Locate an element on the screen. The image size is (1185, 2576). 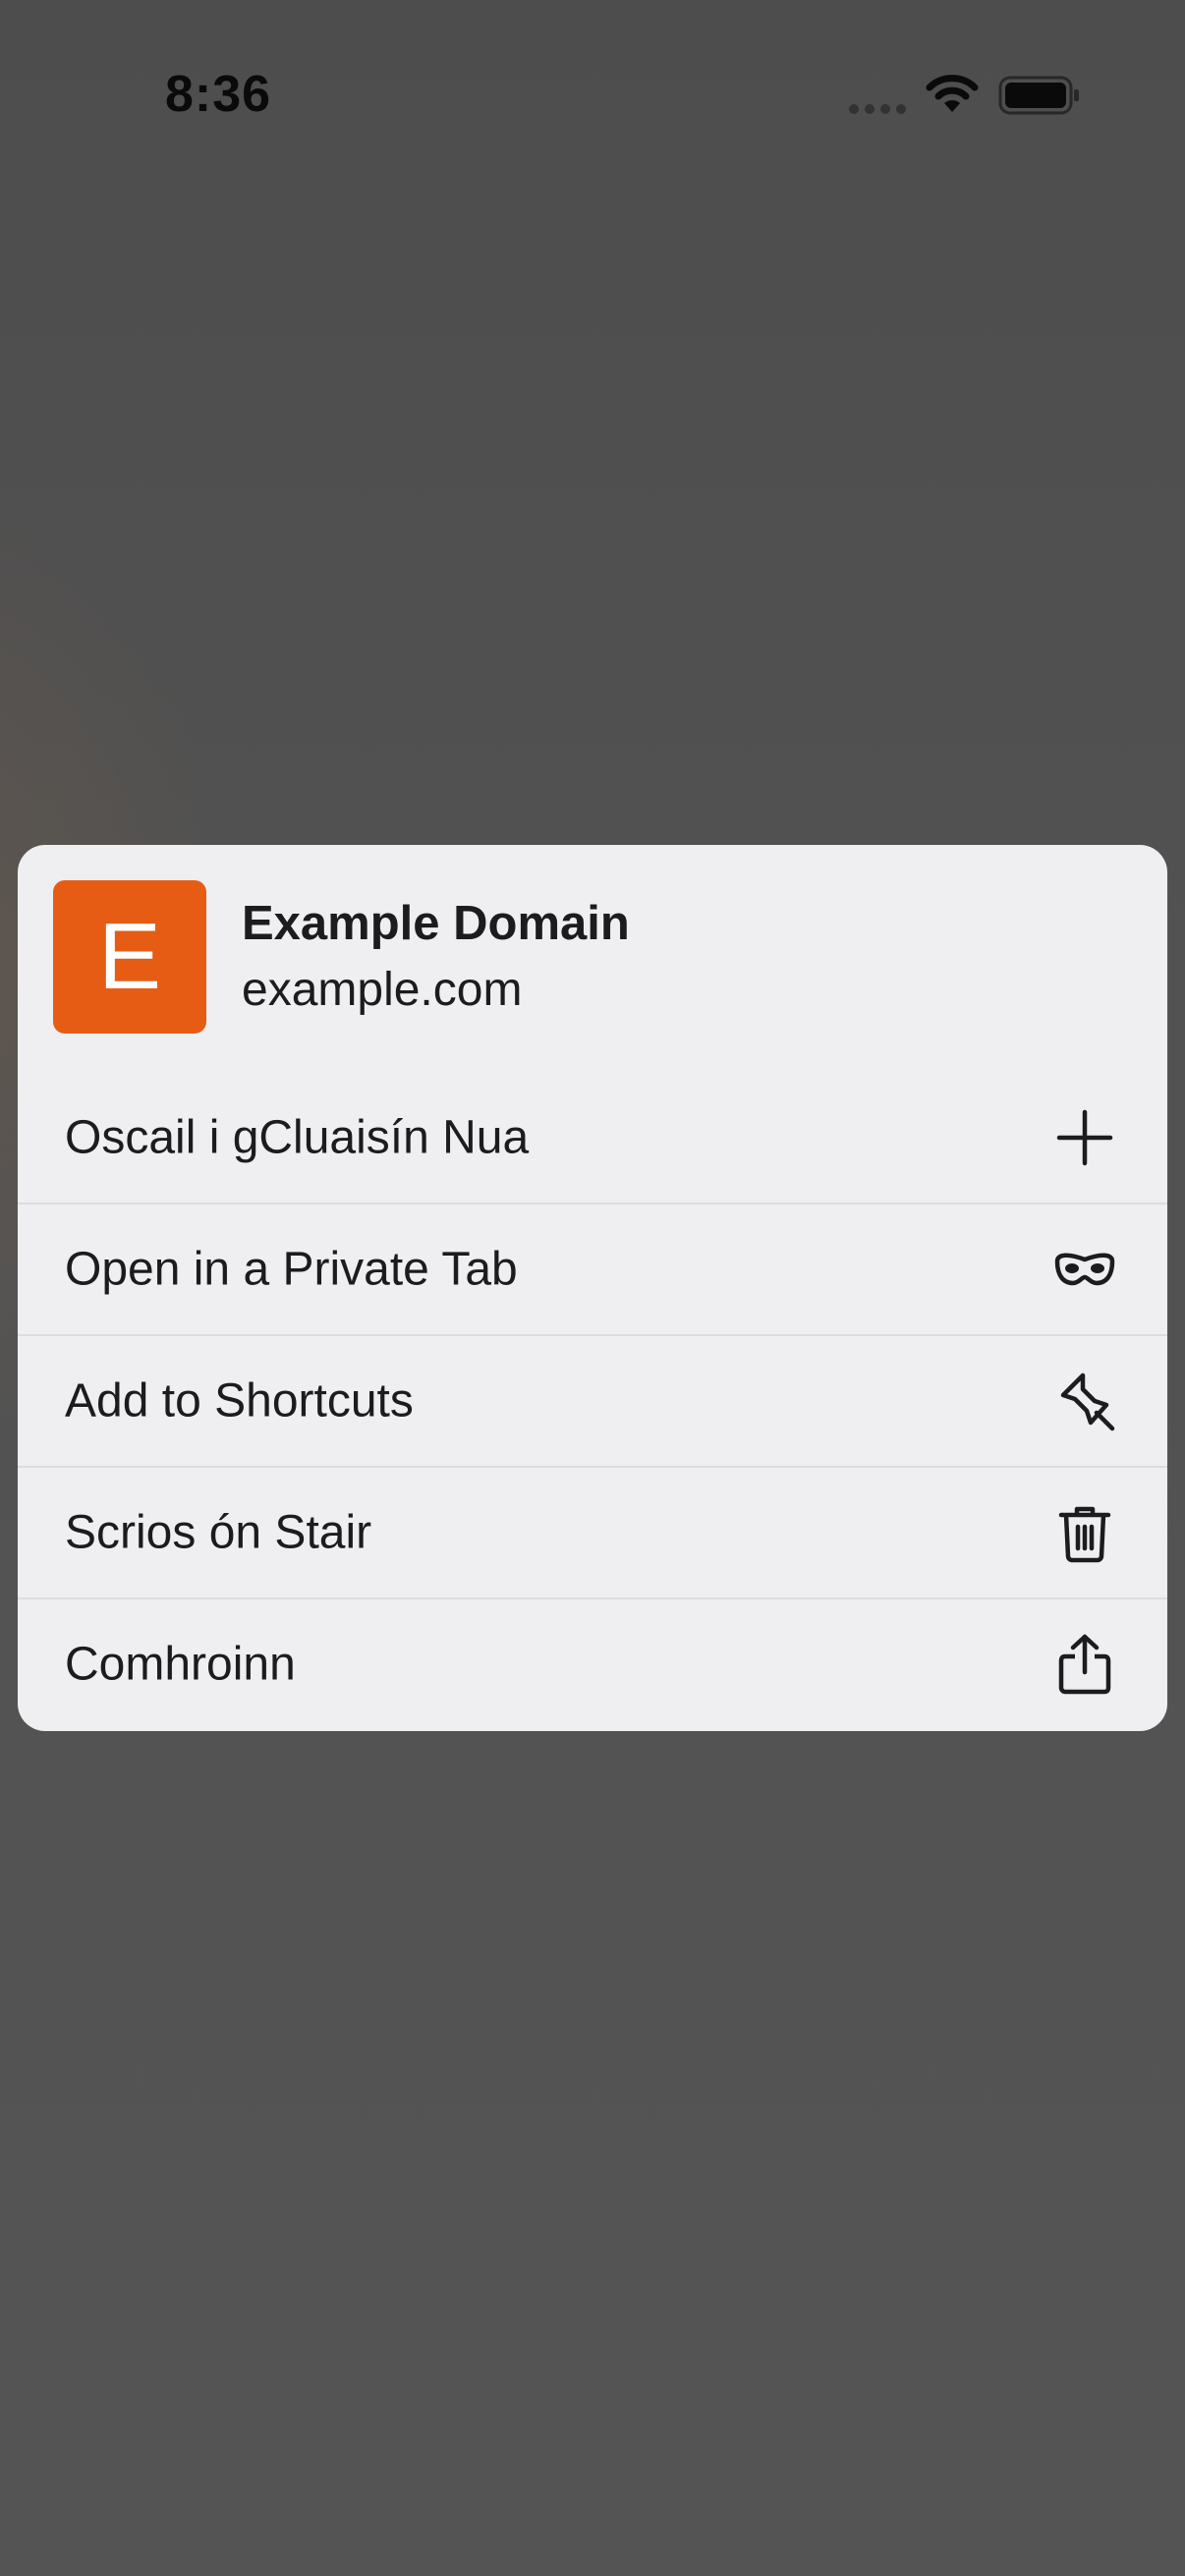
menu-item-delete-history: Scrios ón Stair is located at coordinates (592, 1531).